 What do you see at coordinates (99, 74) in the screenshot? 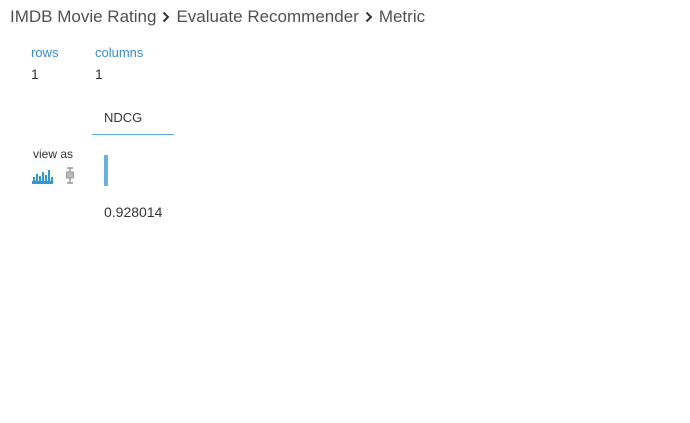
I see `columns-value: 1` at bounding box center [99, 74].